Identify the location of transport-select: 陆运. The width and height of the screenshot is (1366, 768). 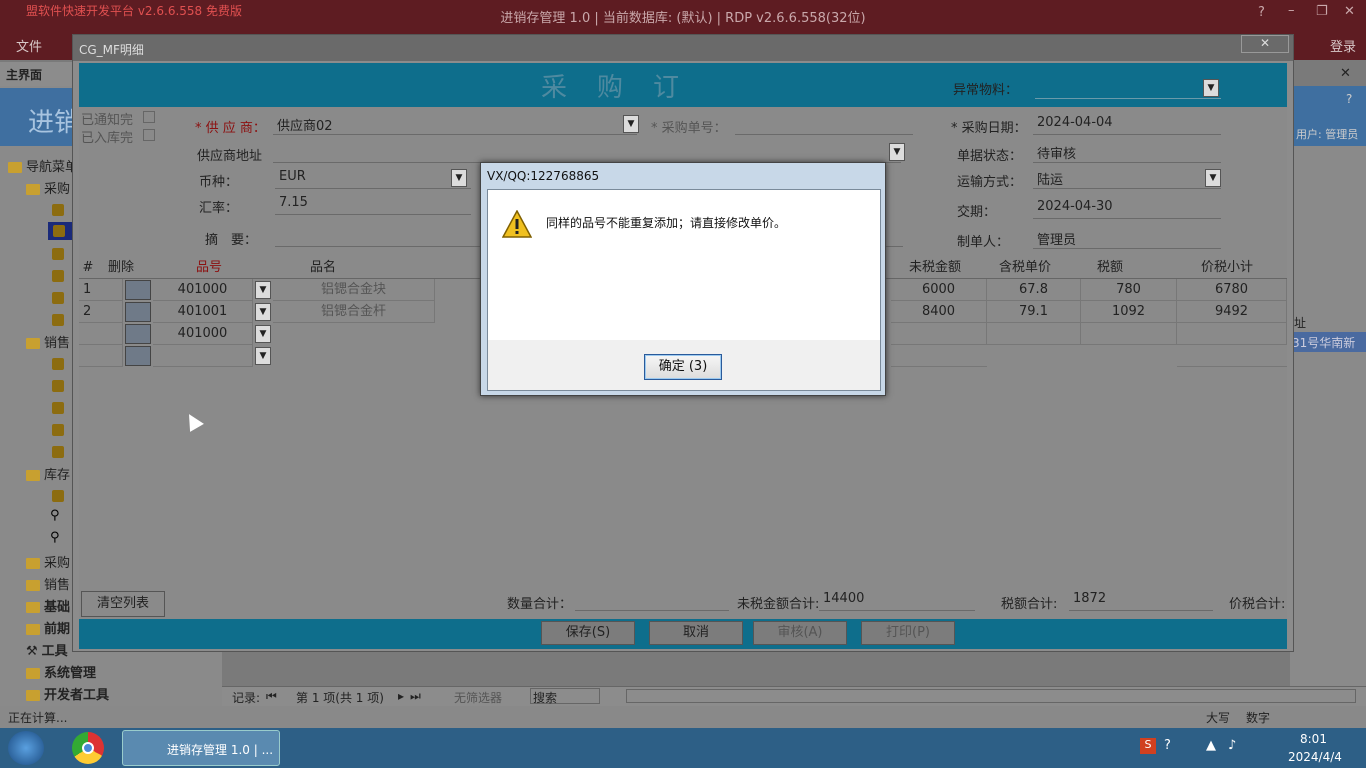
(1127, 179).